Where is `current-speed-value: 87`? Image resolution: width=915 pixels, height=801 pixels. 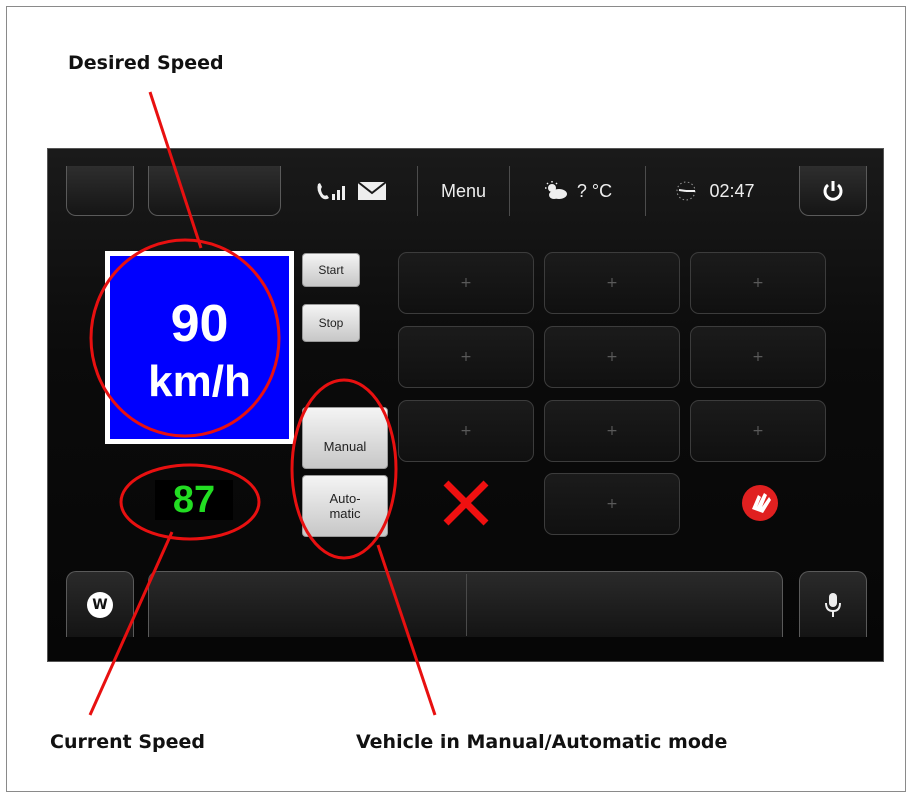 current-speed-value: 87 is located at coordinates (194, 500).